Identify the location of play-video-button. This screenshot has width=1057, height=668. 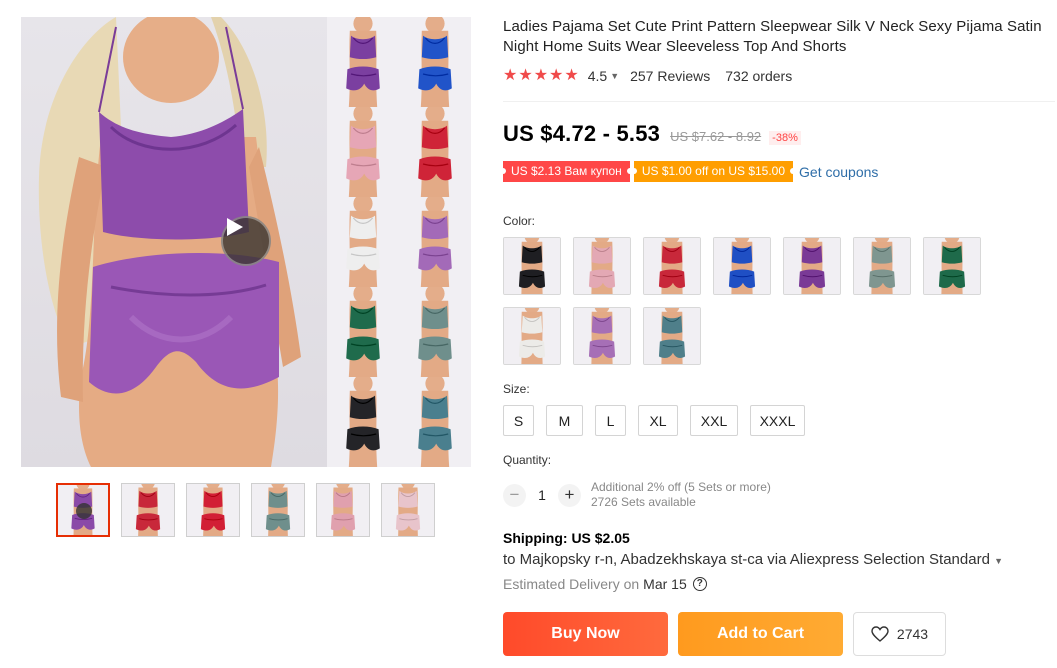
(246, 241).